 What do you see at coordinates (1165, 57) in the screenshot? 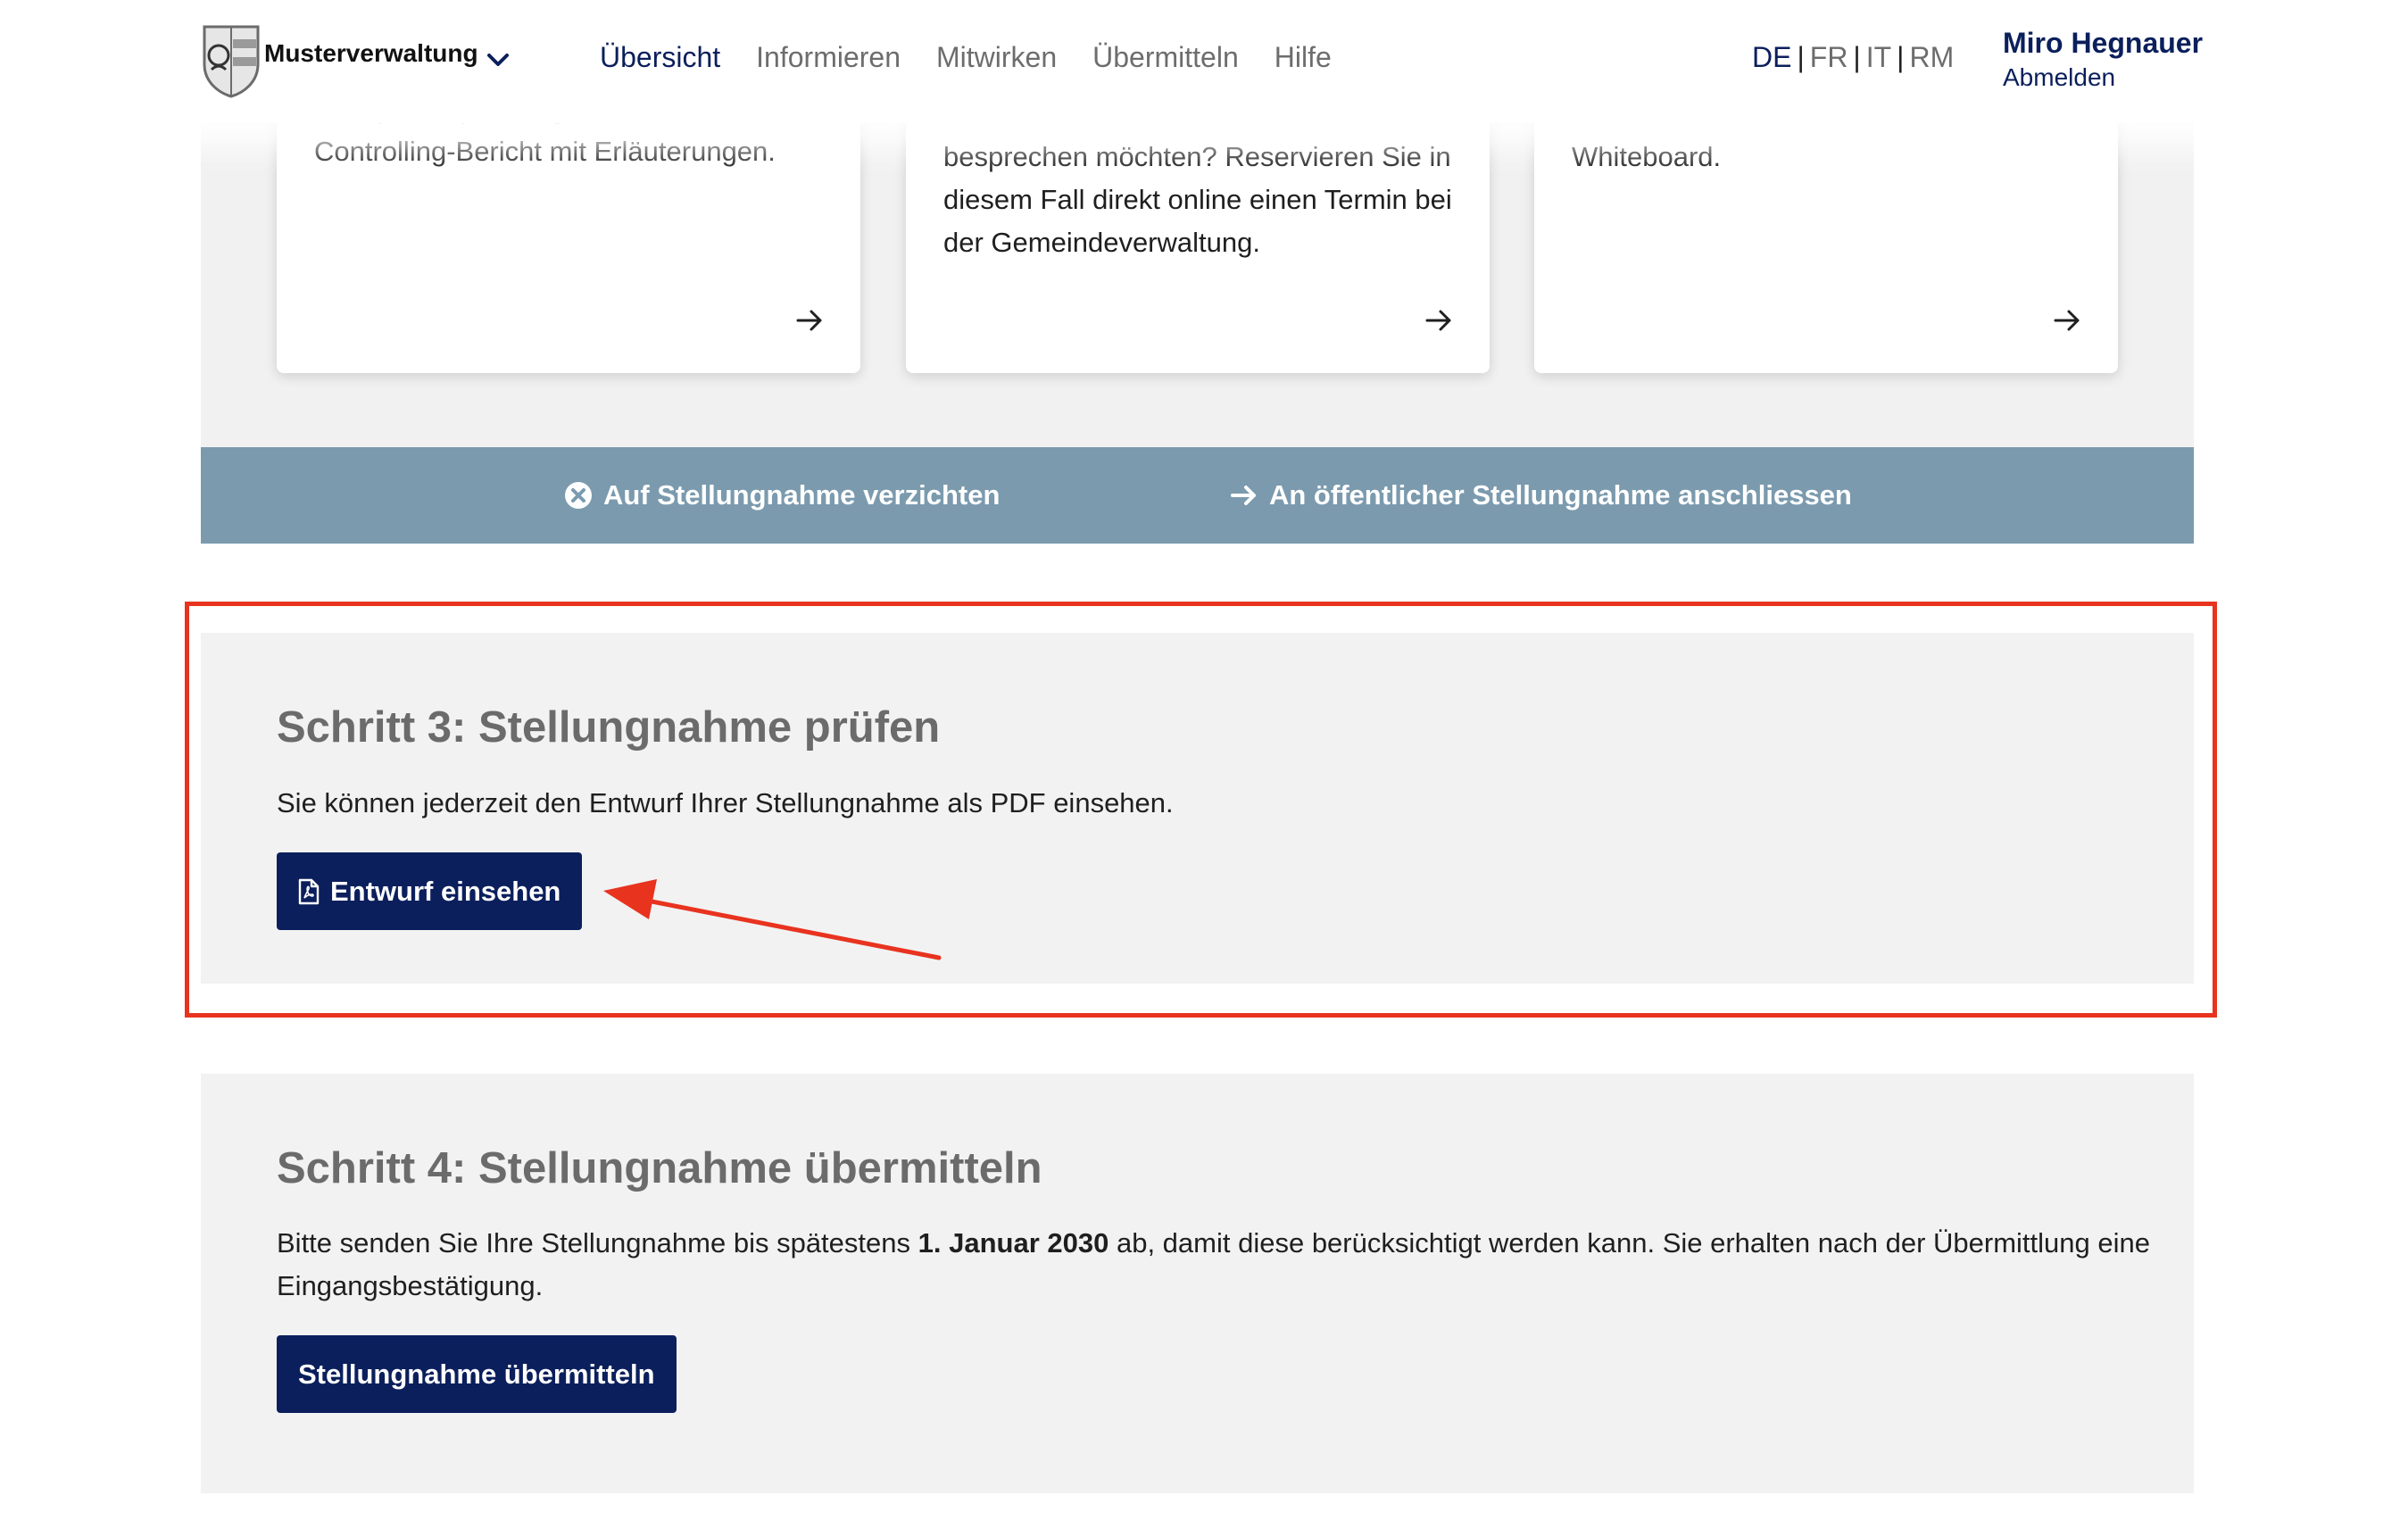
I see `nav-item-uebermitteln: Übermitteln` at bounding box center [1165, 57].